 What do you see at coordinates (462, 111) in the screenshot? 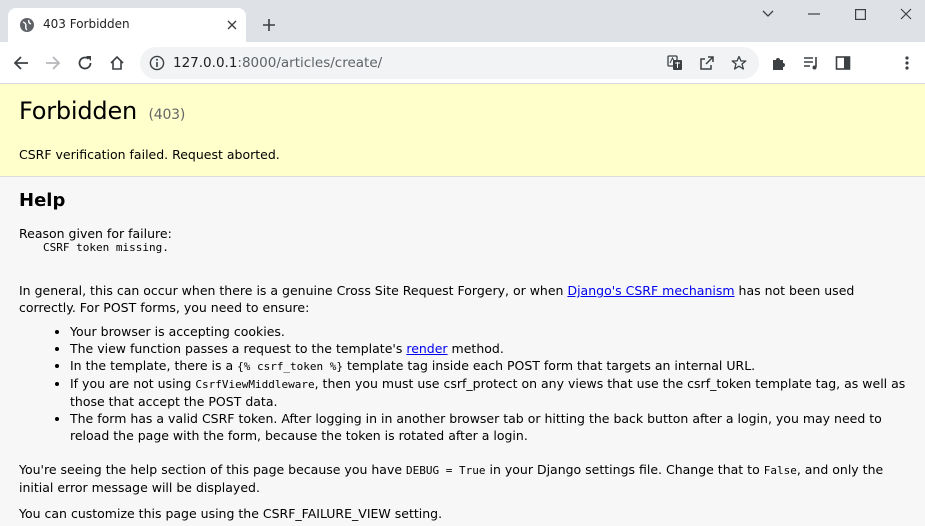
I see `page-title: Forbidden (403)` at bounding box center [462, 111].